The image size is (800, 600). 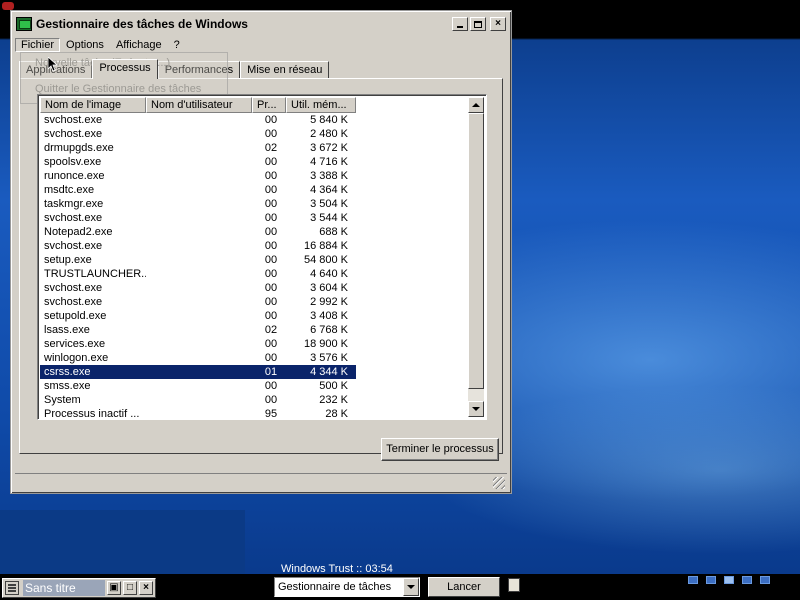 I want to click on process-row: setup.exe 00 54 800 K, so click(x=255, y=260).